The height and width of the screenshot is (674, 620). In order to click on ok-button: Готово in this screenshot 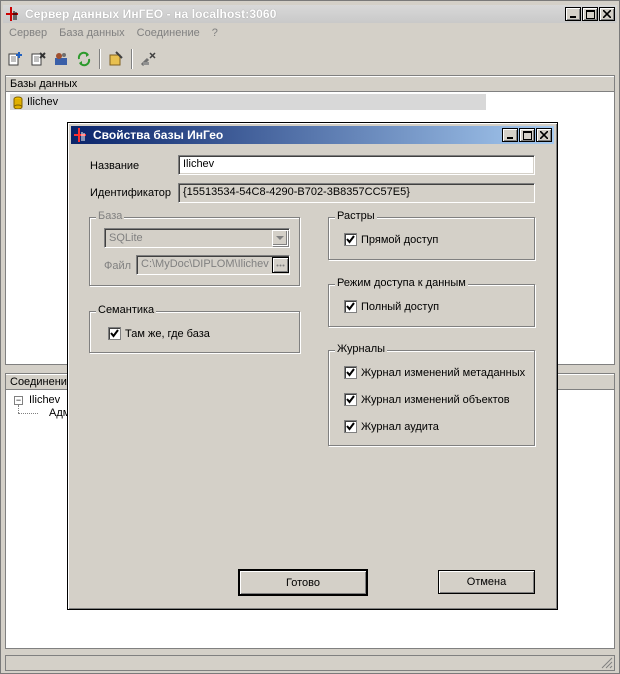, I will do `click(303, 582)`.